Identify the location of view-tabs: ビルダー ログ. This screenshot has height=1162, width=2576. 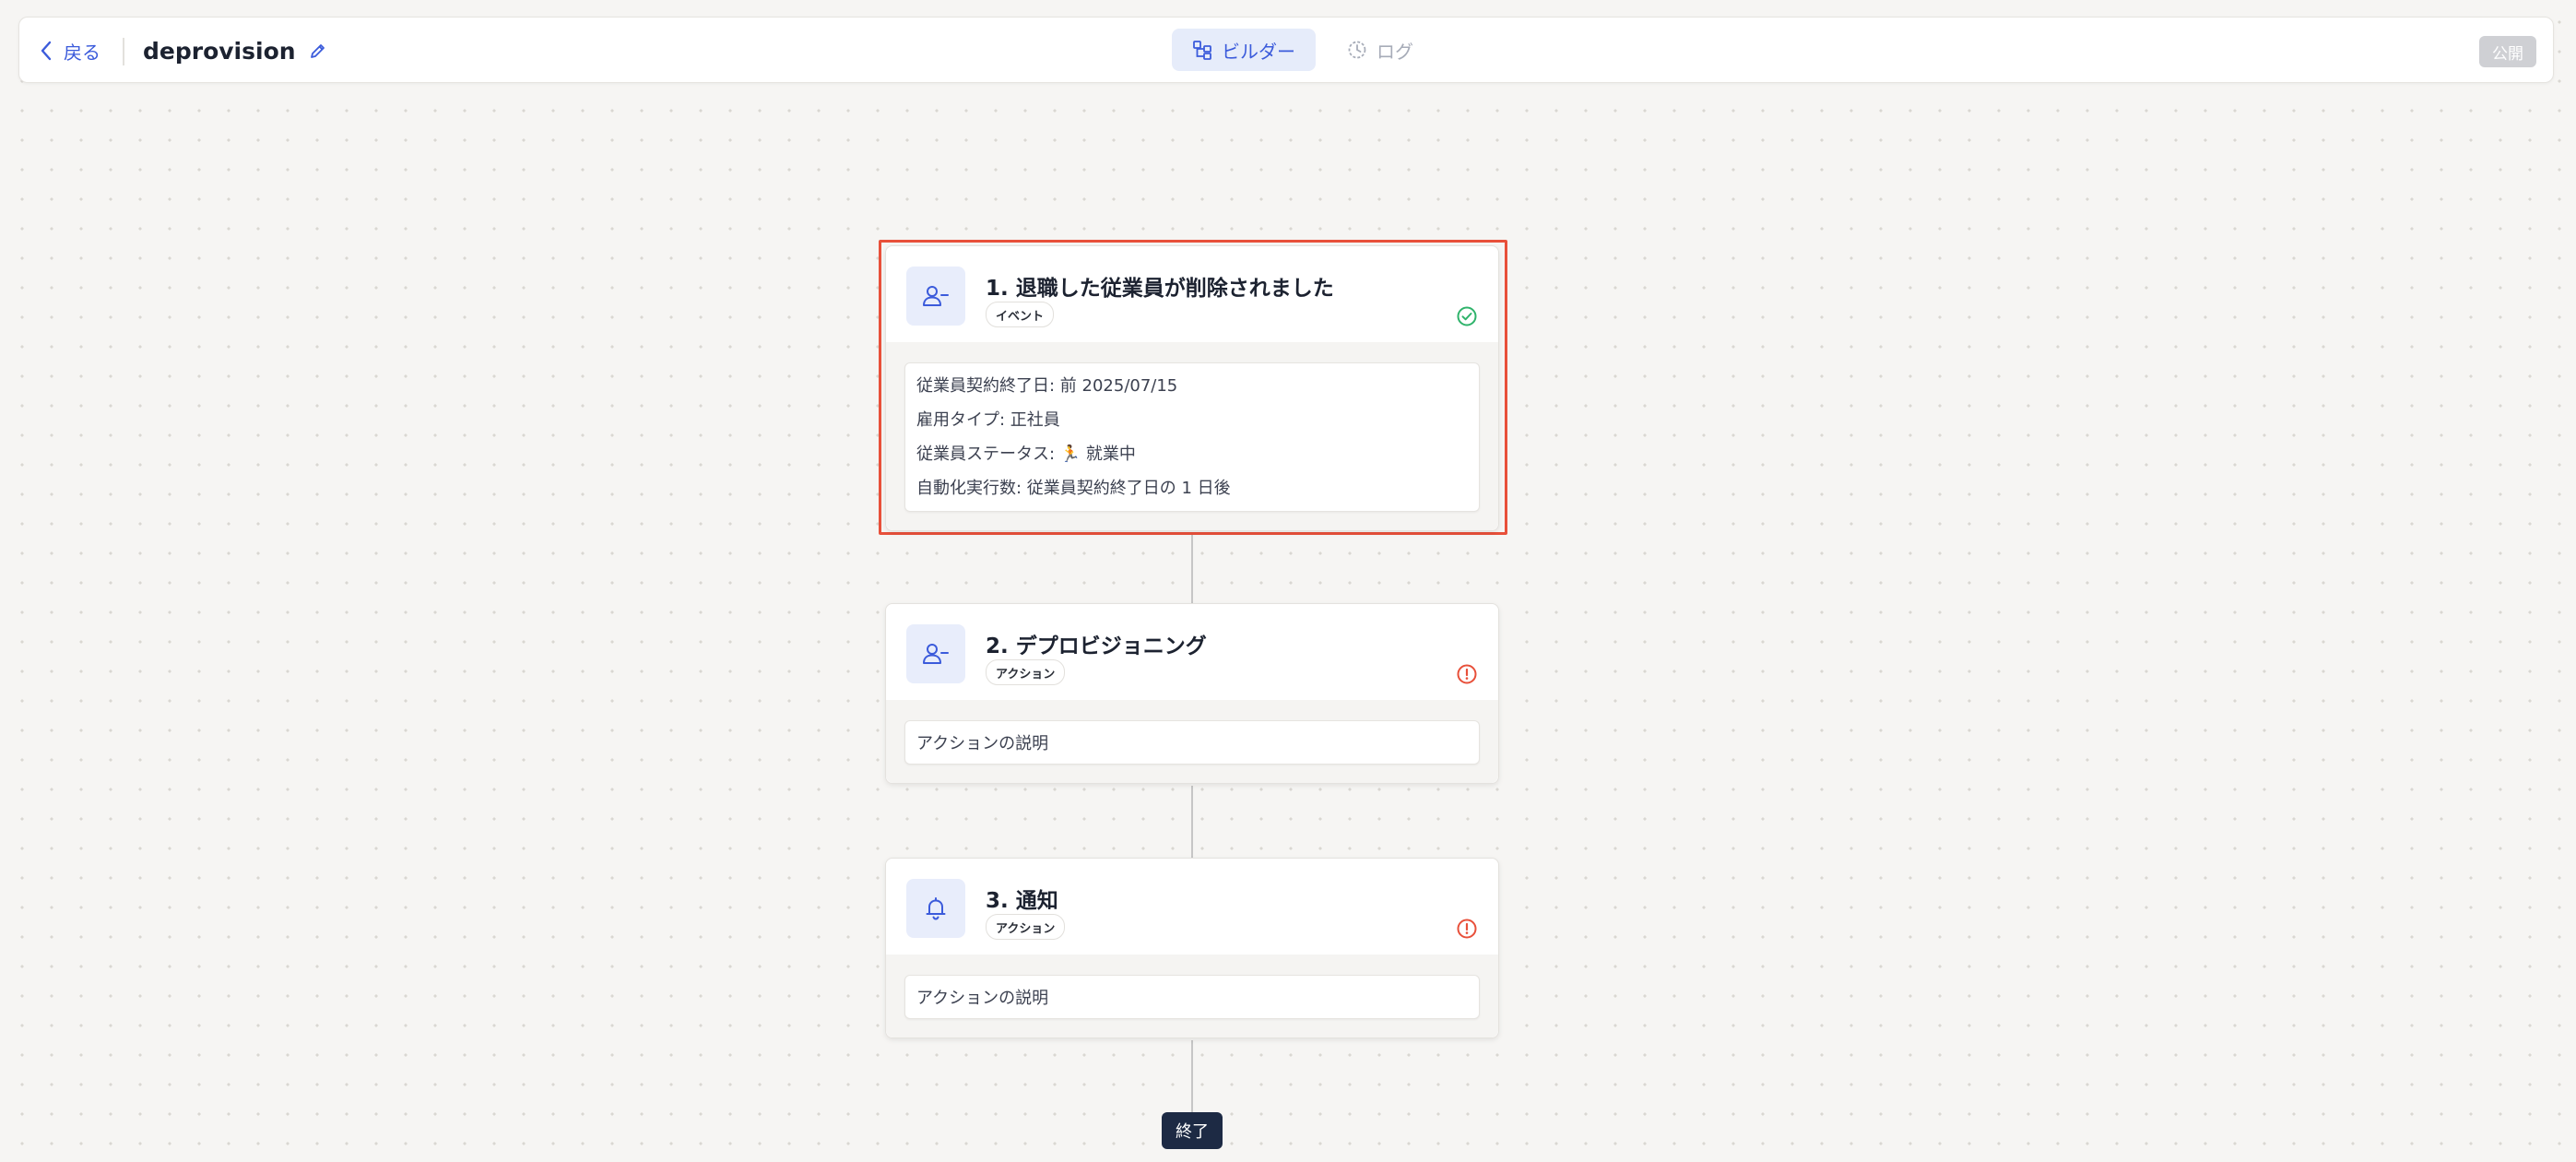
(1303, 50).